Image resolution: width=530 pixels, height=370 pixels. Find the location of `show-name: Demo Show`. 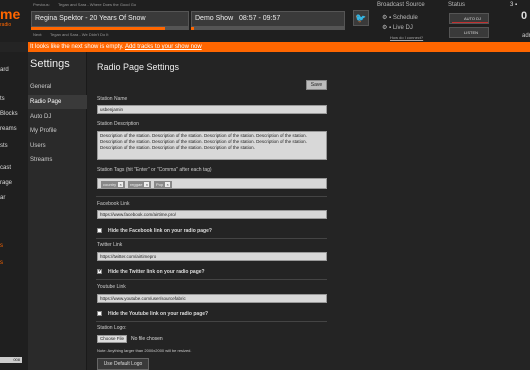

show-name: Demo Show is located at coordinates (214, 18).